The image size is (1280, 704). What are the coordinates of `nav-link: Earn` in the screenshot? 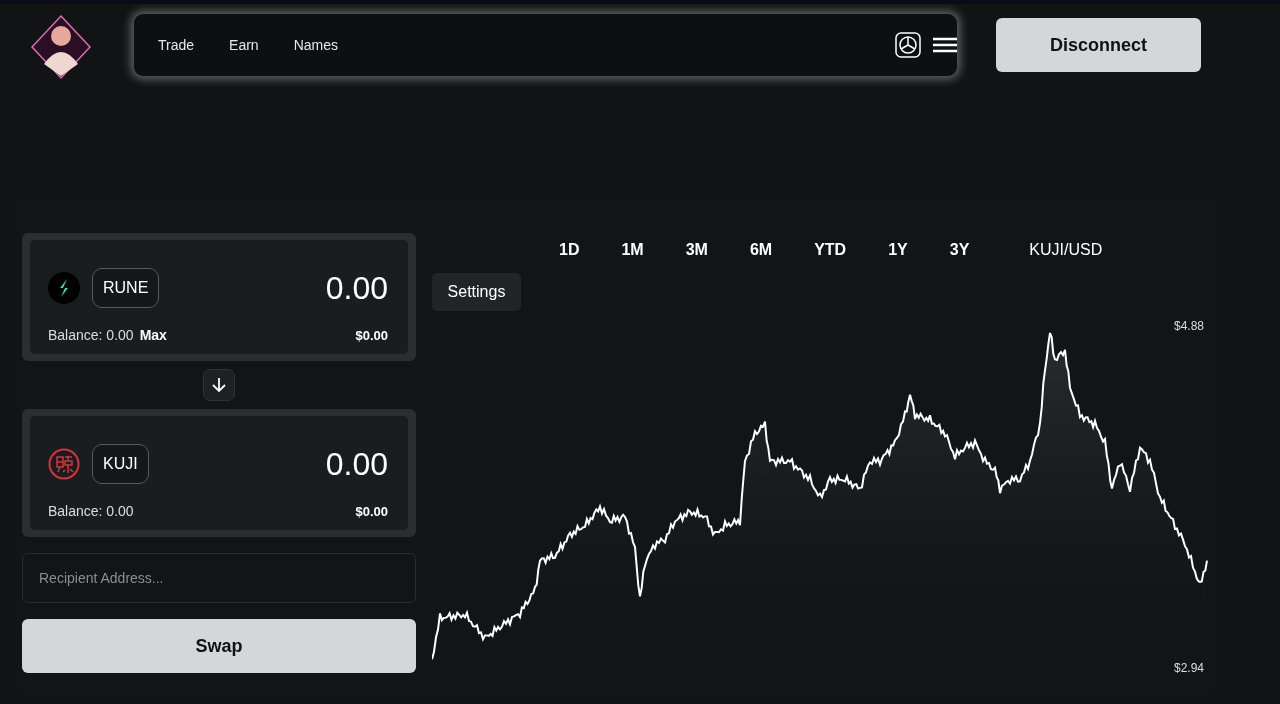 It's located at (244, 45).